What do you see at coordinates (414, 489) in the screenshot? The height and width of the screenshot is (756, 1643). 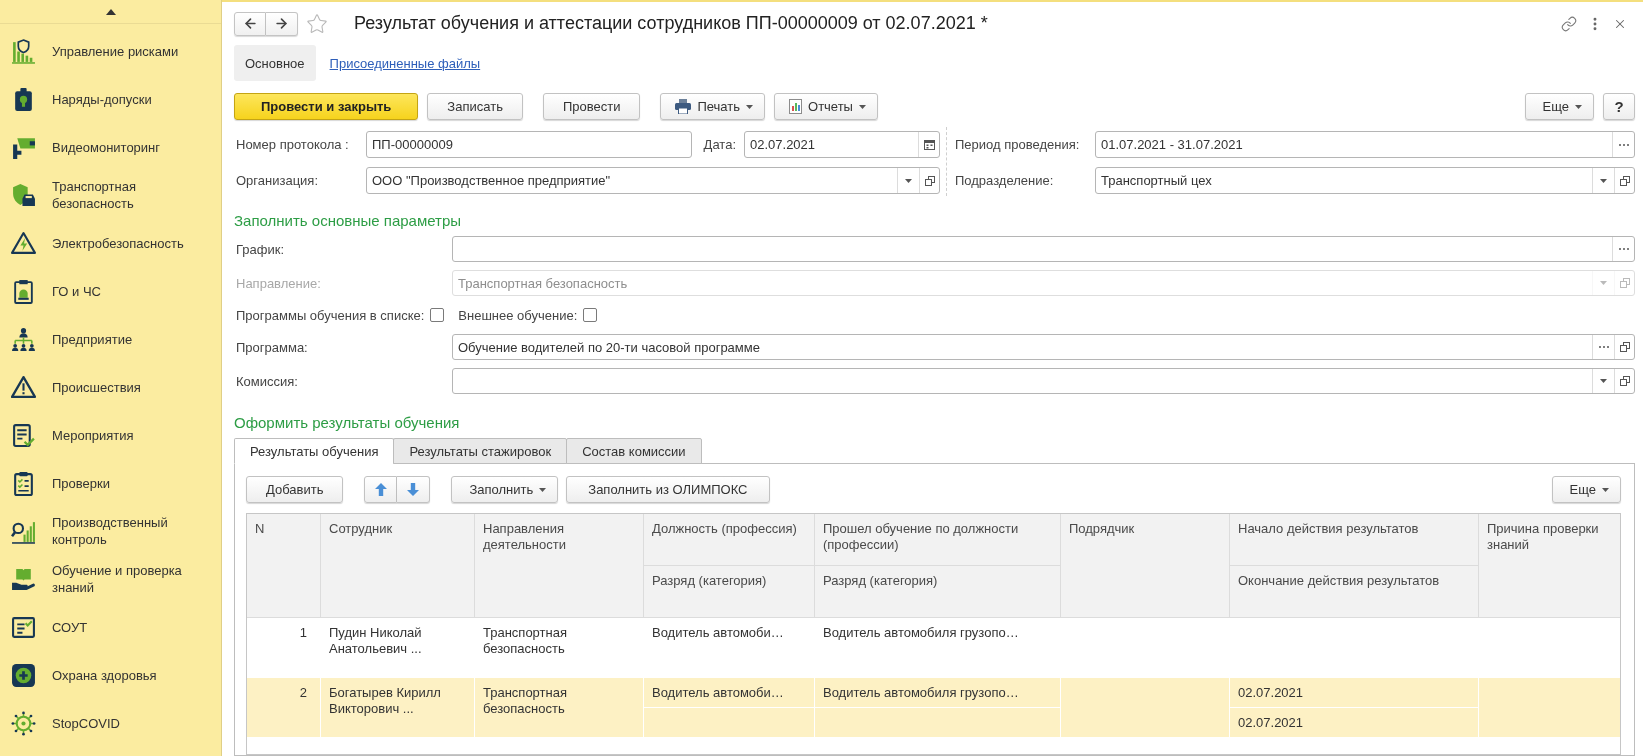 I see `move-down-button` at bounding box center [414, 489].